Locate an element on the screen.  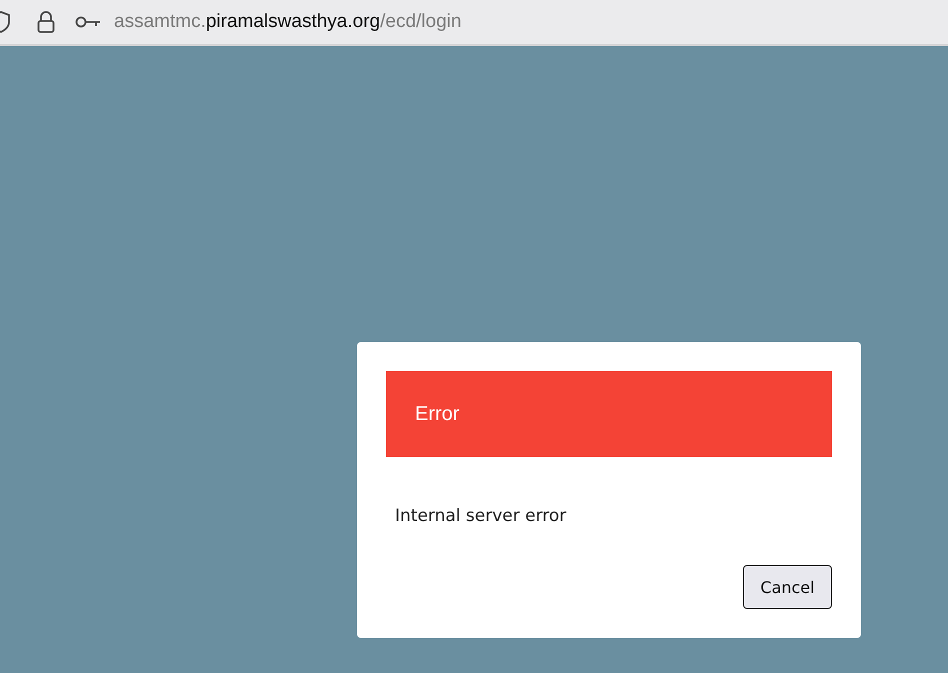
cancel-button: Cancel is located at coordinates (787, 587).